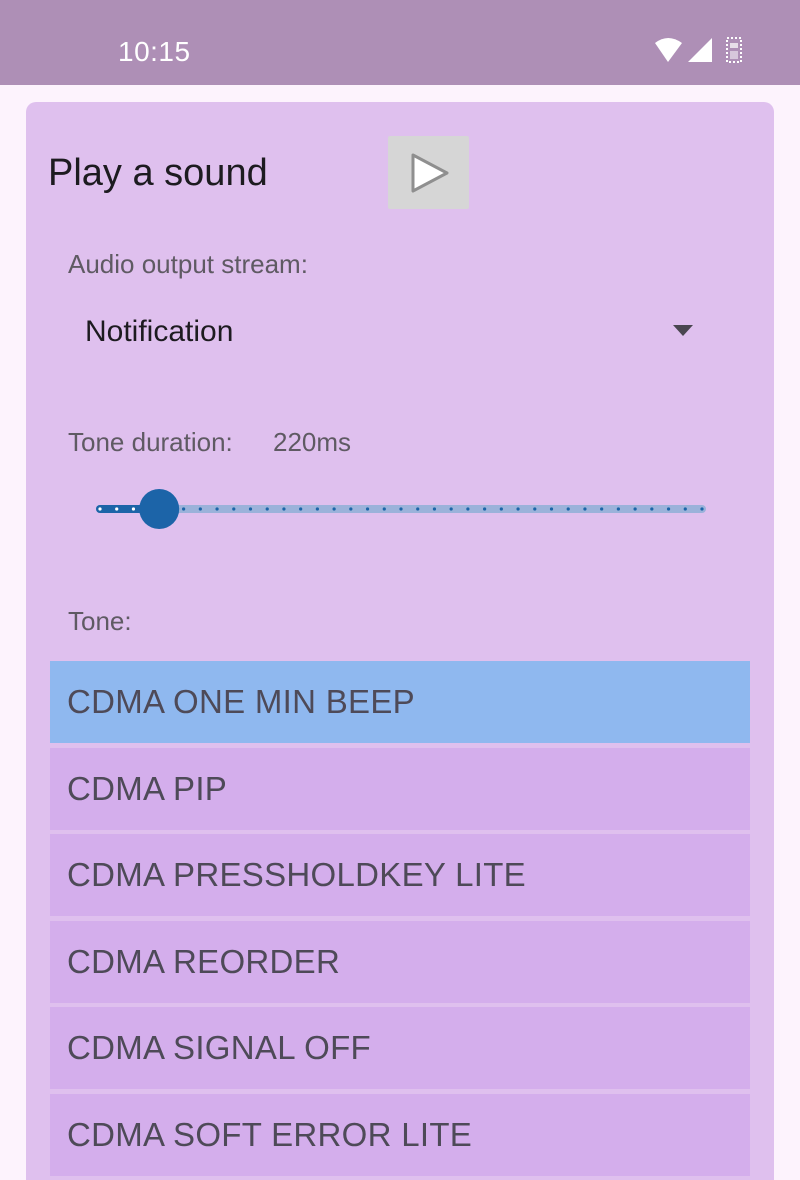 This screenshot has width=800, height=1180. I want to click on status-bar: 10:15, so click(400, 42).